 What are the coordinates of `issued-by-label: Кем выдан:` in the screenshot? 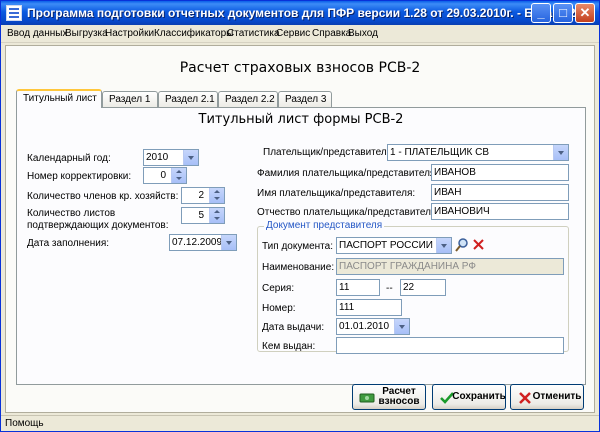 It's located at (289, 346).